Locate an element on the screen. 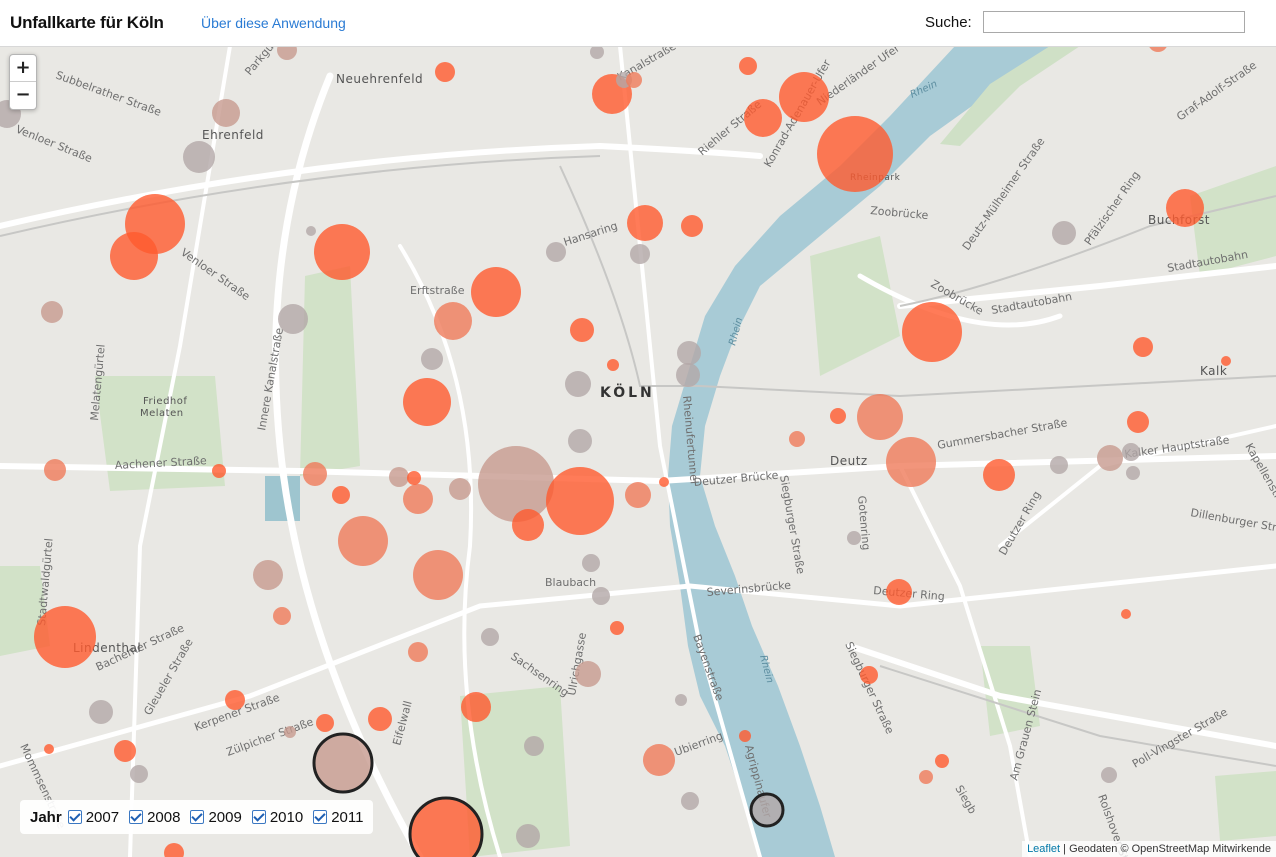  year-filter-2011: 2011 is located at coordinates (338, 817).